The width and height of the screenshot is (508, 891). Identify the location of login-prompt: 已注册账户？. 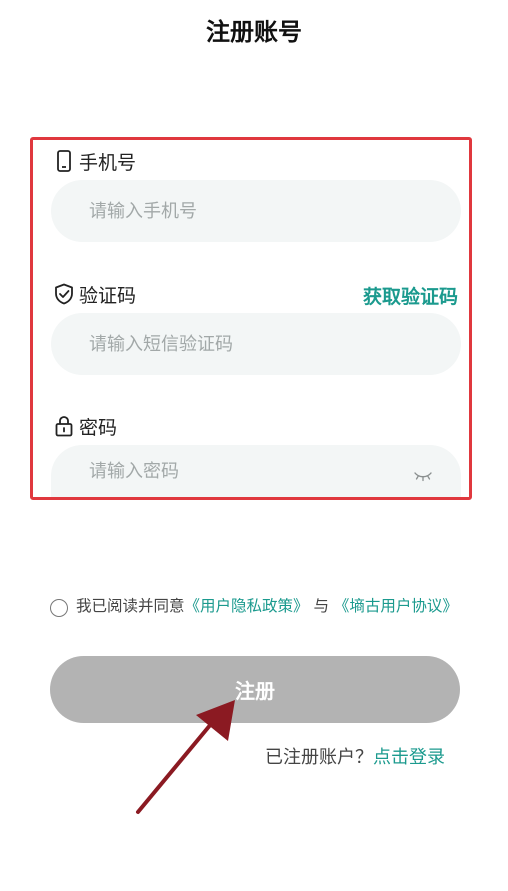
(319, 757).